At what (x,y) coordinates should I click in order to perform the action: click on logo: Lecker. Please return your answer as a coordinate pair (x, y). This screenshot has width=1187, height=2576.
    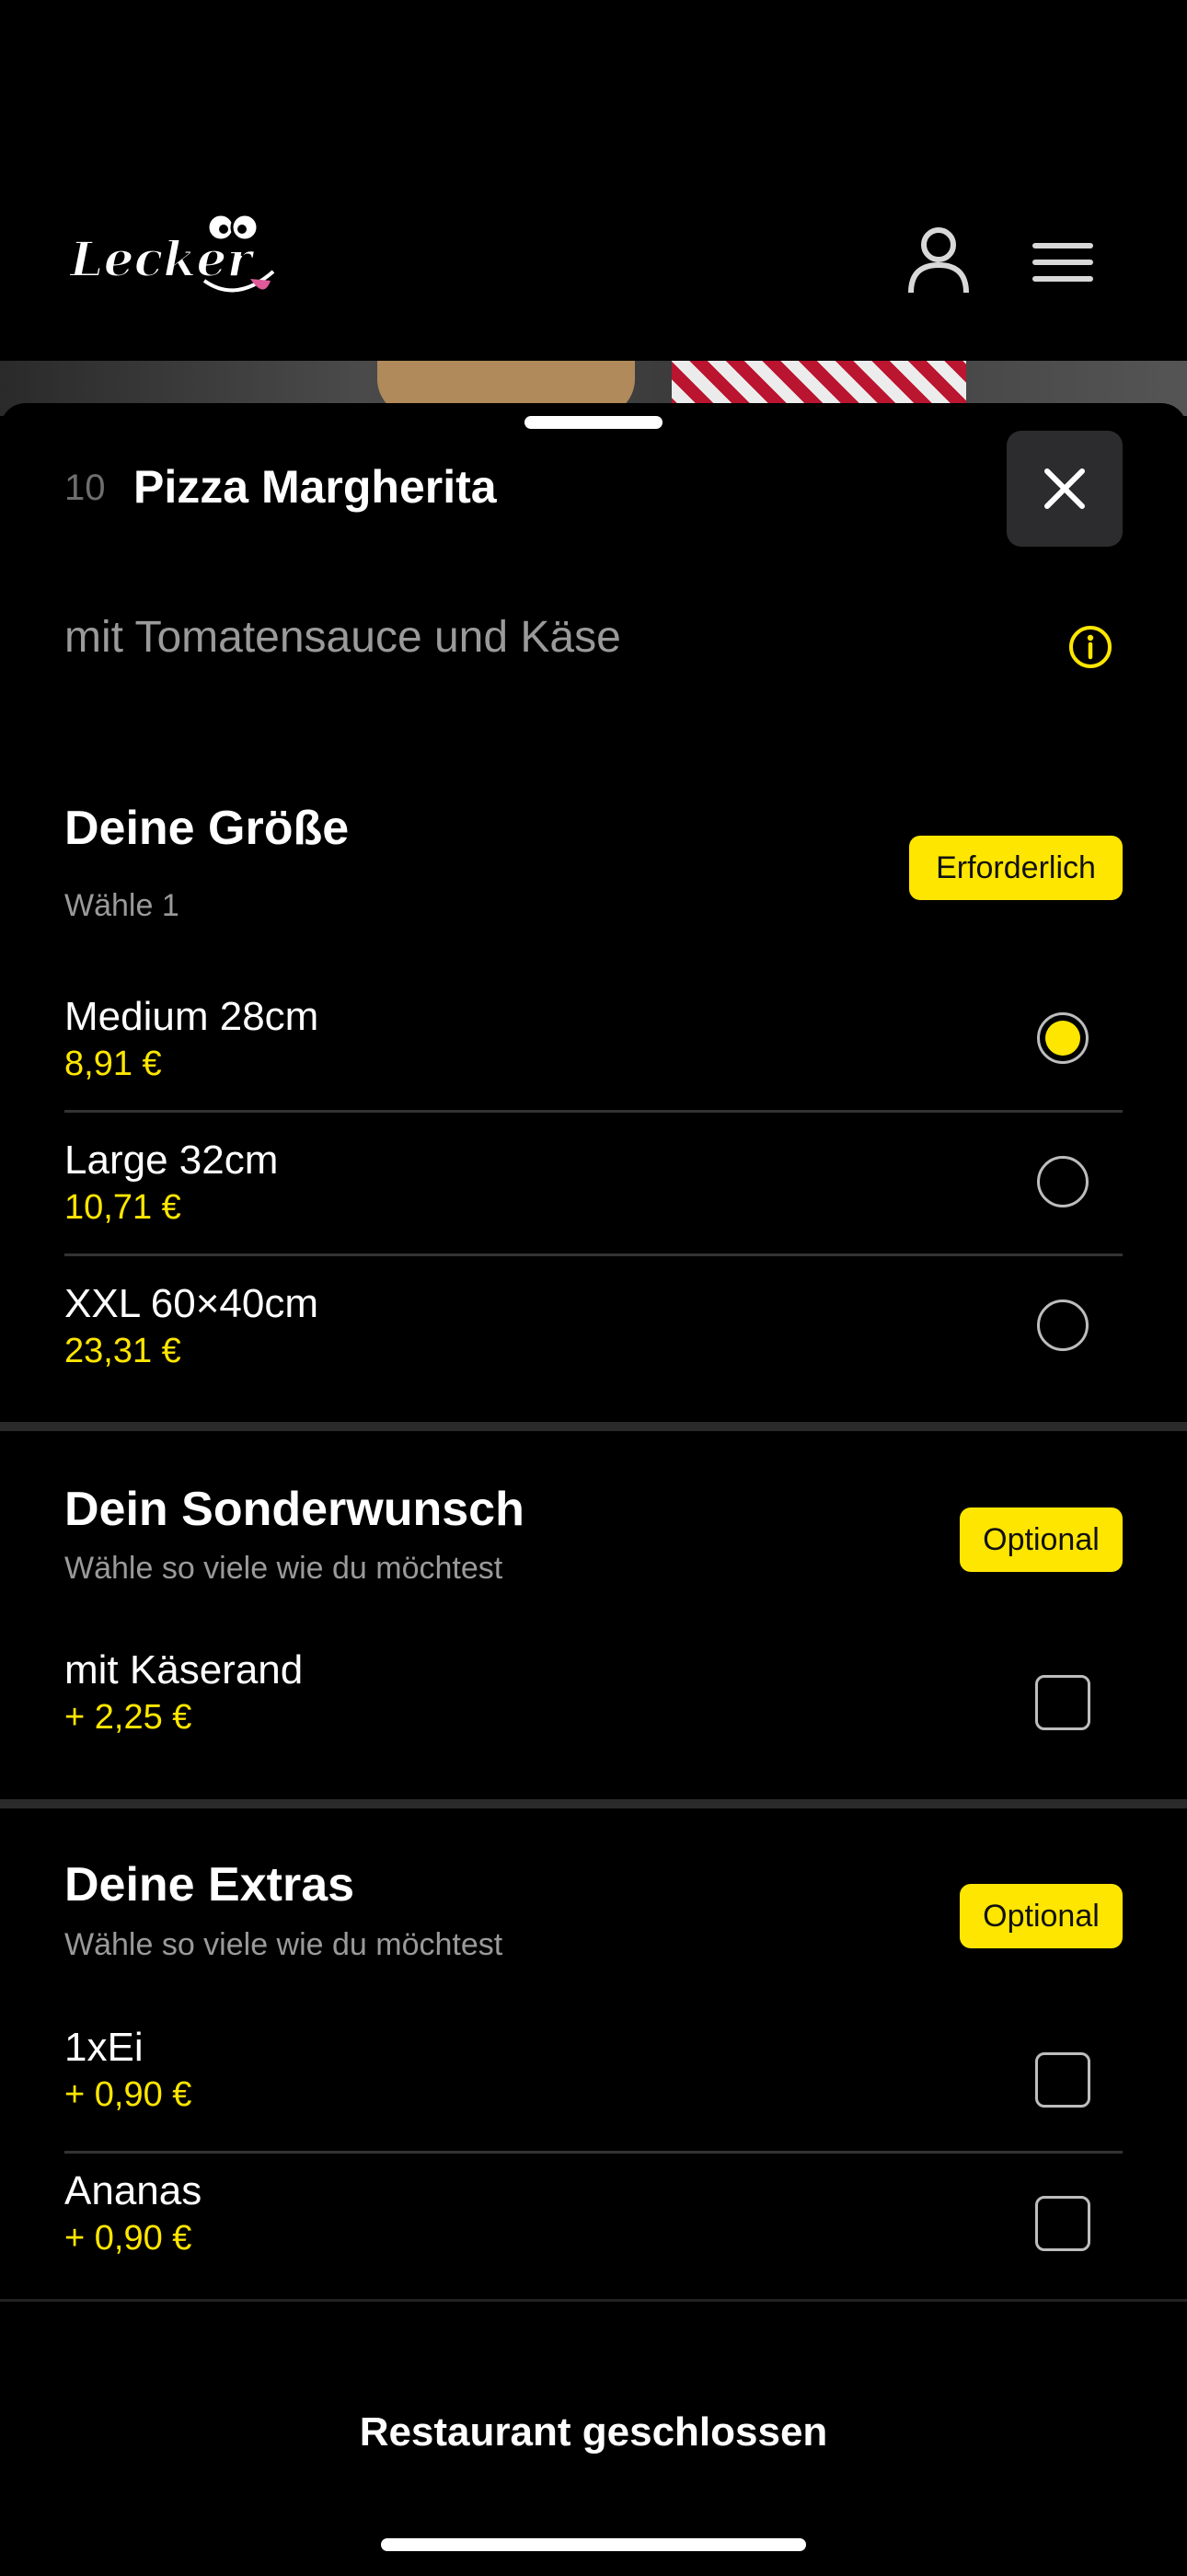
    Looking at the image, I should click on (176, 262).